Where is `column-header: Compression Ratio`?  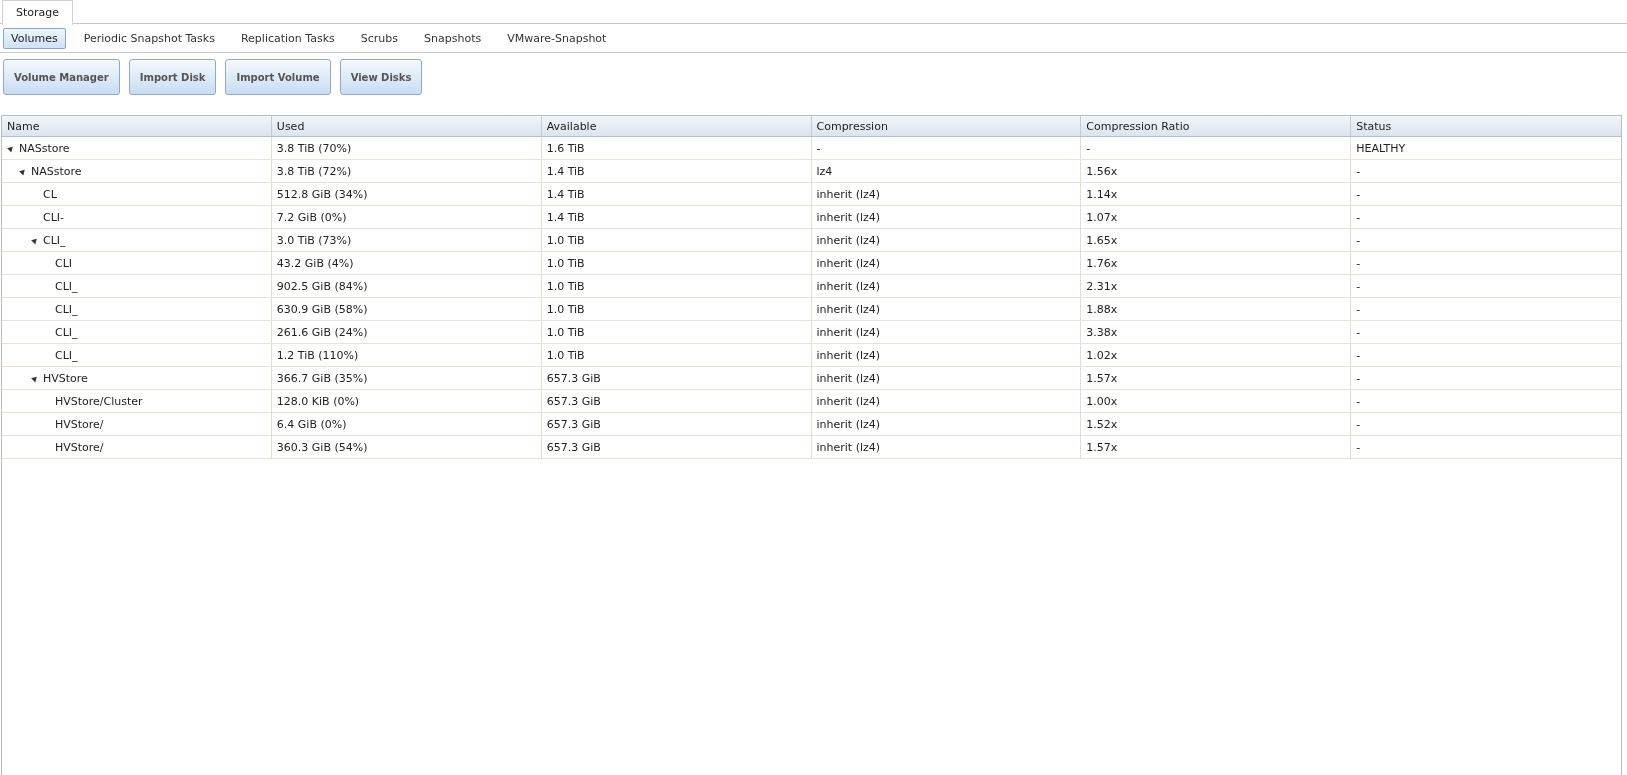 column-header: Compression Ratio is located at coordinates (1216, 126).